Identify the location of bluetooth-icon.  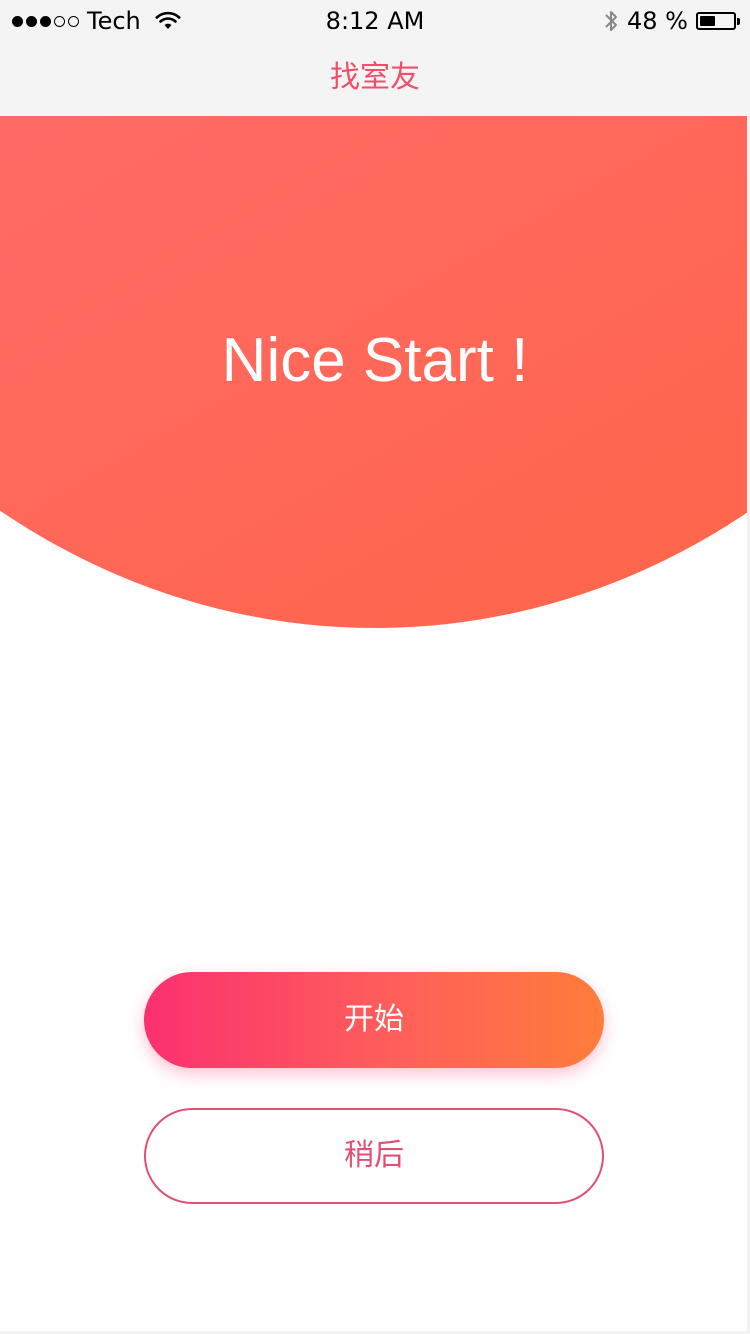
(611, 21).